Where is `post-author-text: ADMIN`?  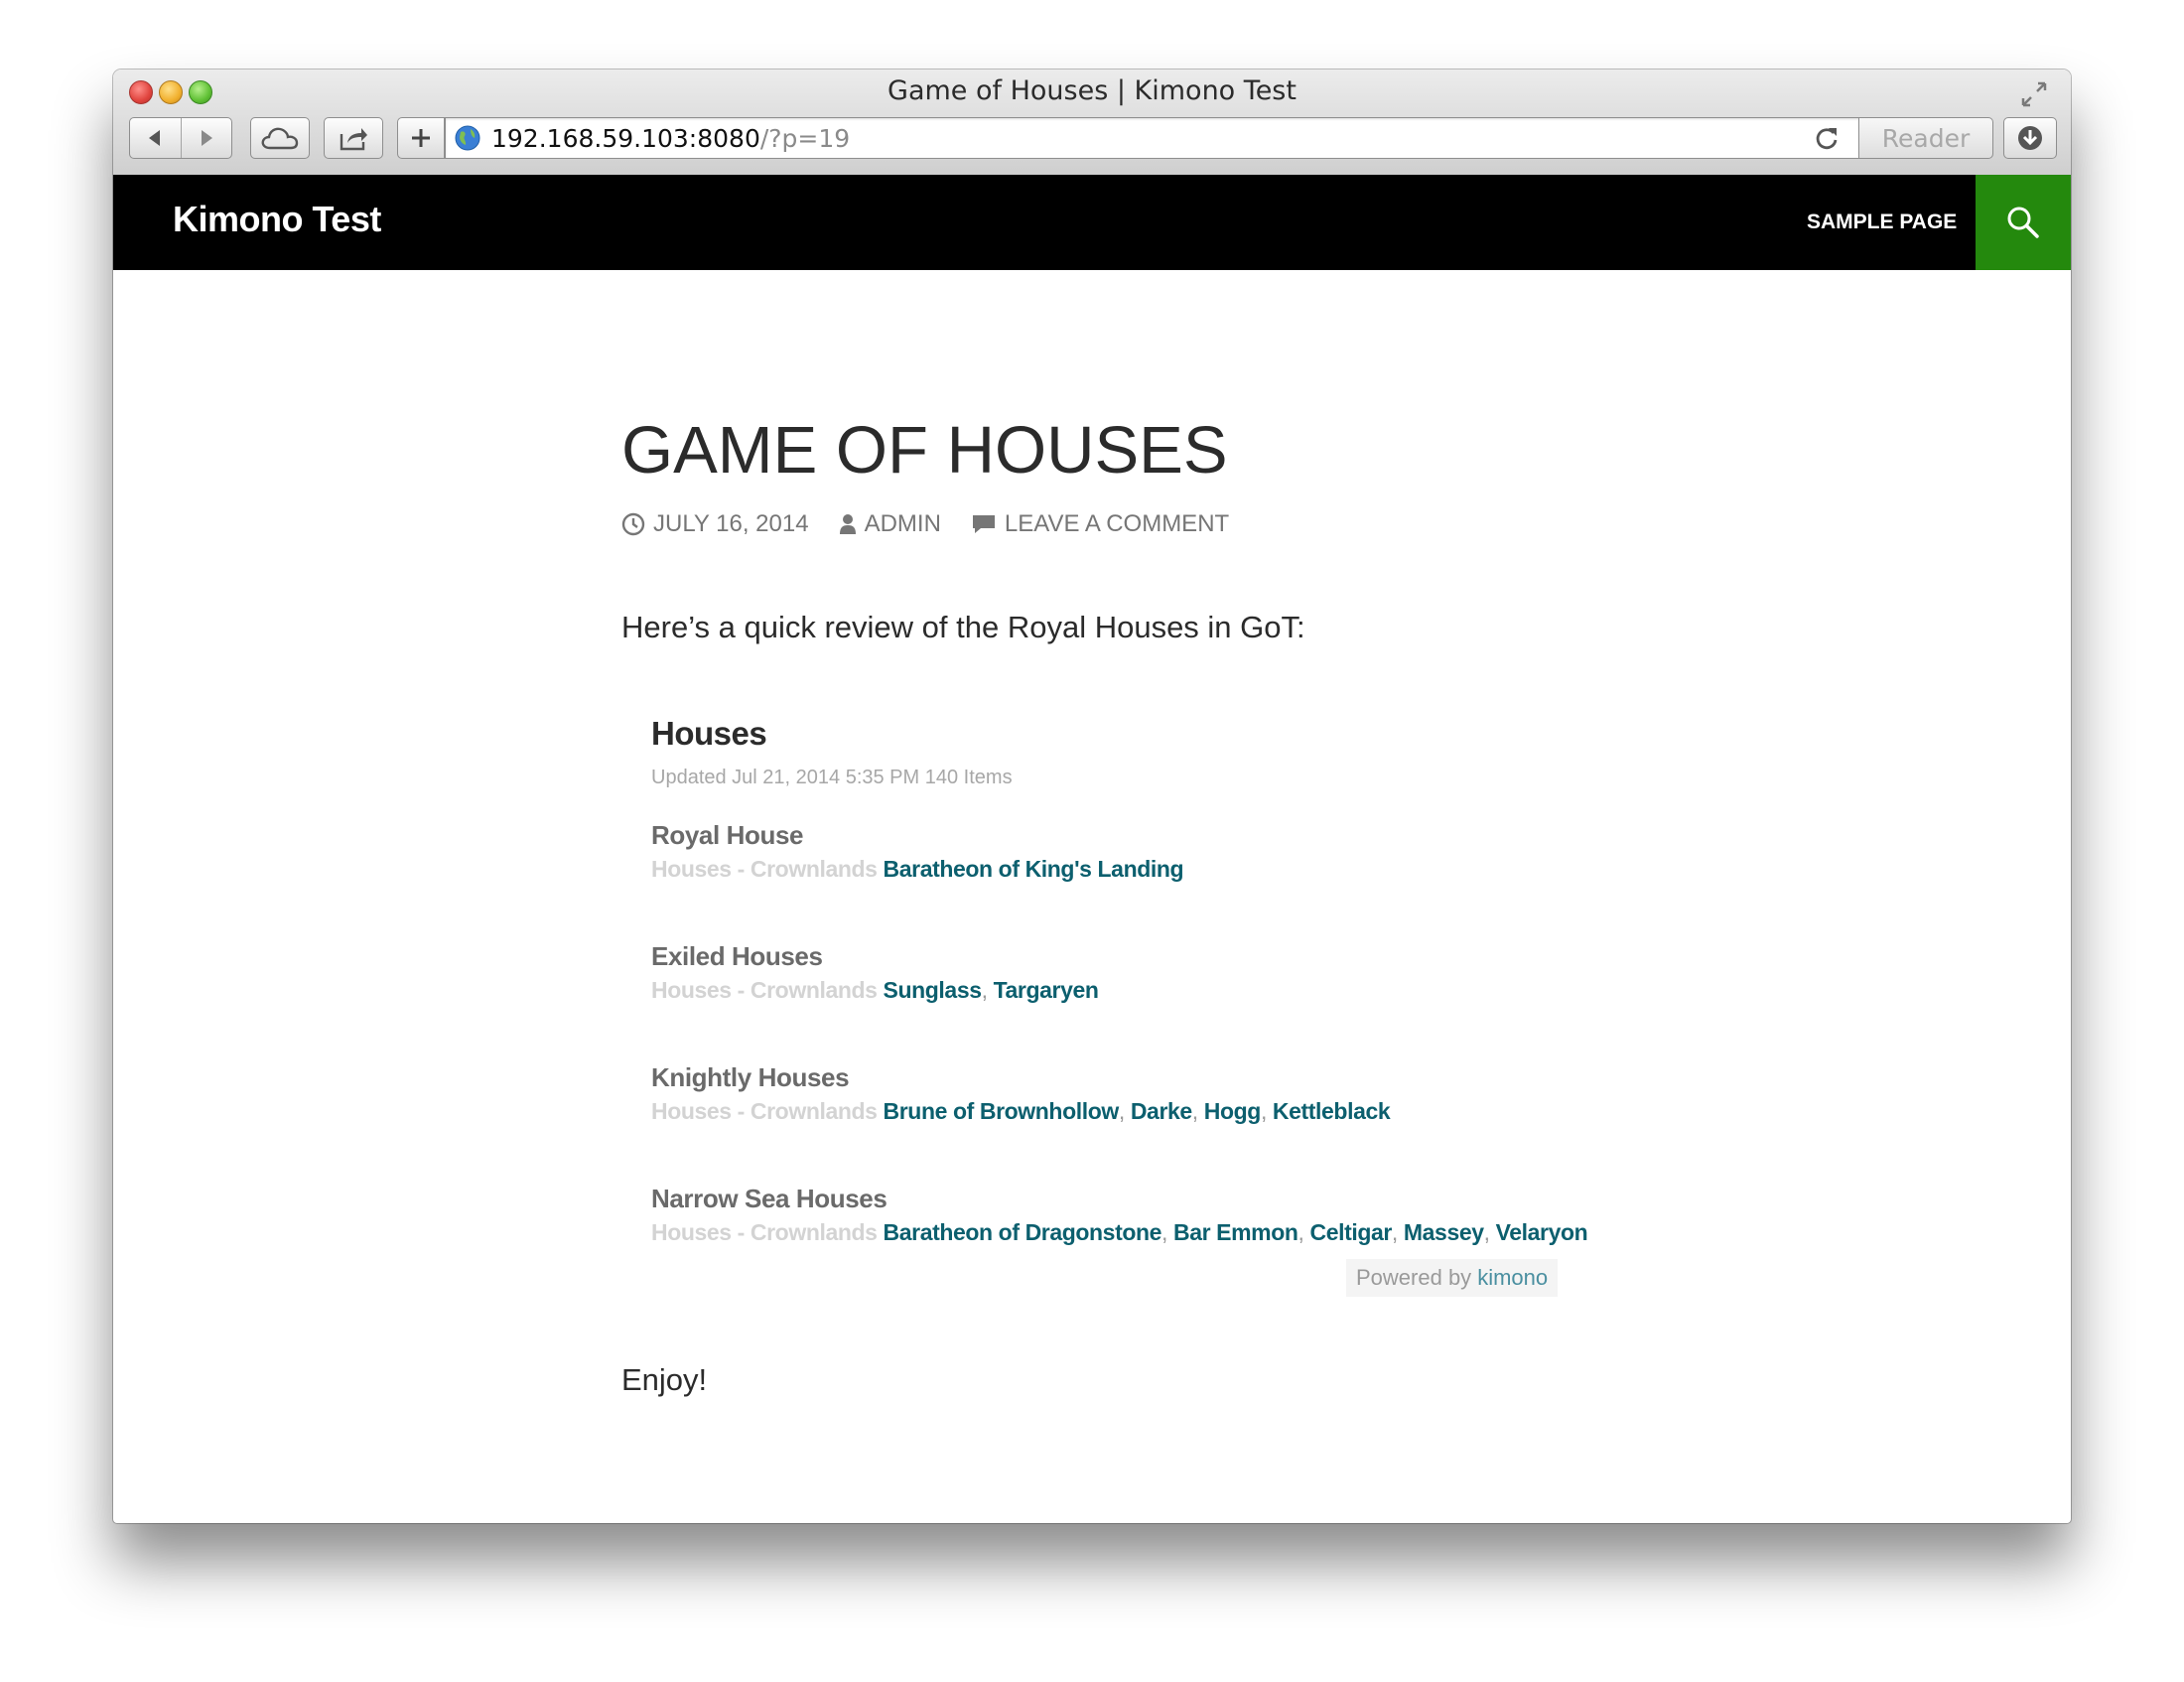
post-author-text: ADMIN is located at coordinates (902, 523).